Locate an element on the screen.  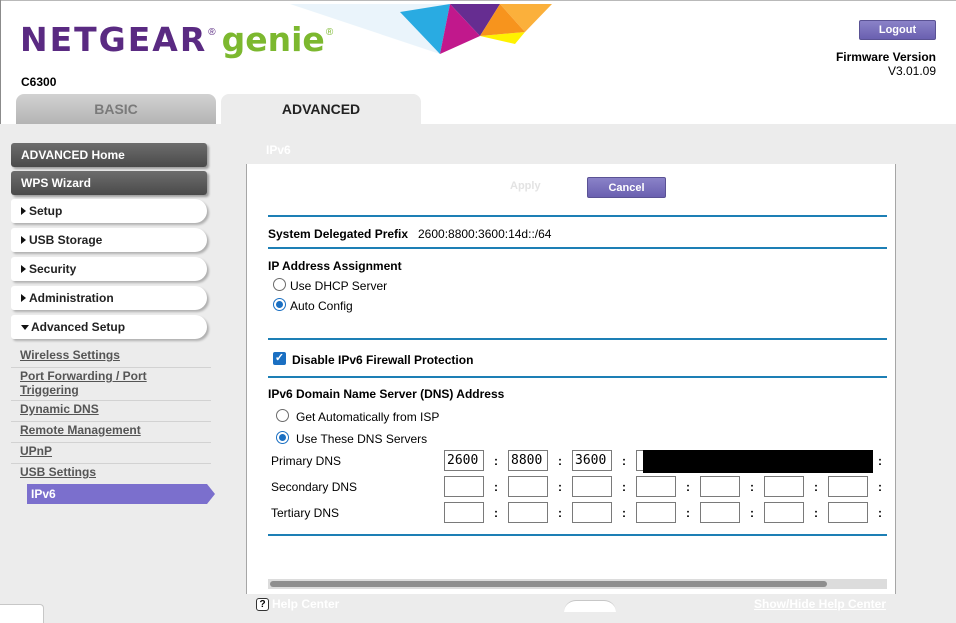
dns-manual-label: Use These DNS Servers is located at coordinates (362, 439).